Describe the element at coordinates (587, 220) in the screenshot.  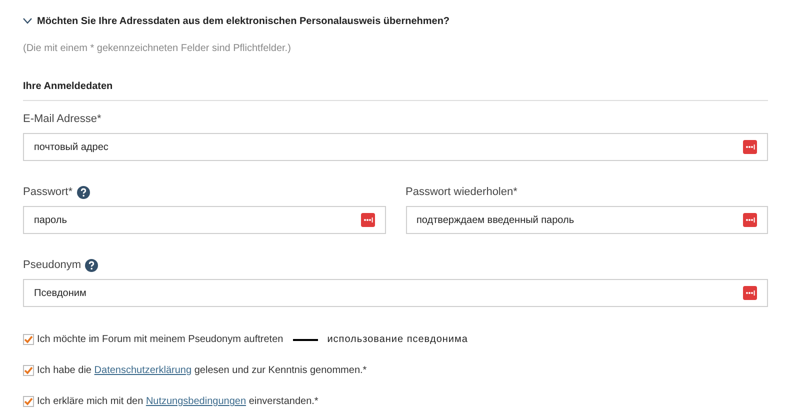
I see `input-field: подтверждаем введенный пароль` at that location.